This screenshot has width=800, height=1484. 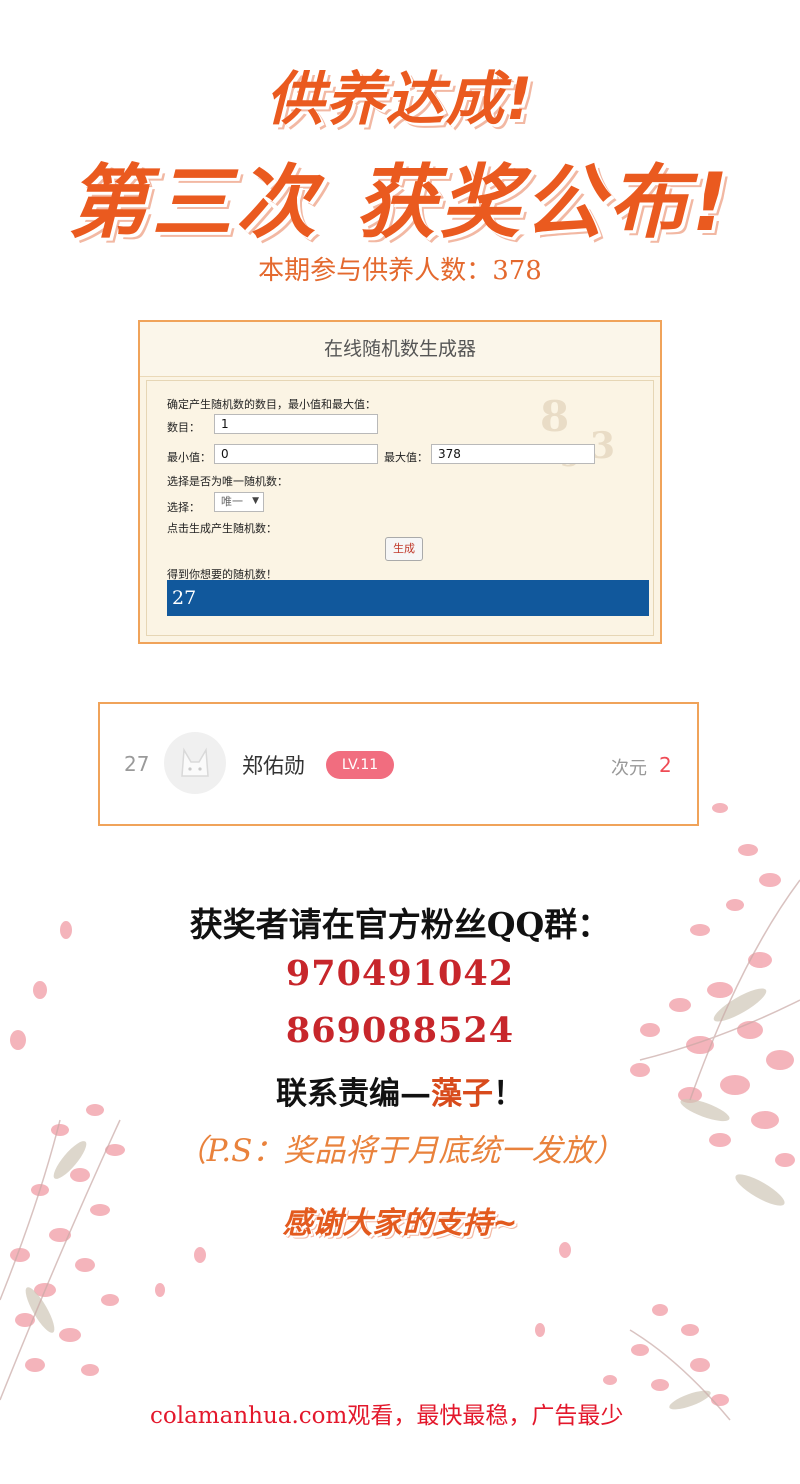 I want to click on count-input: 1, so click(x=296, y=424).